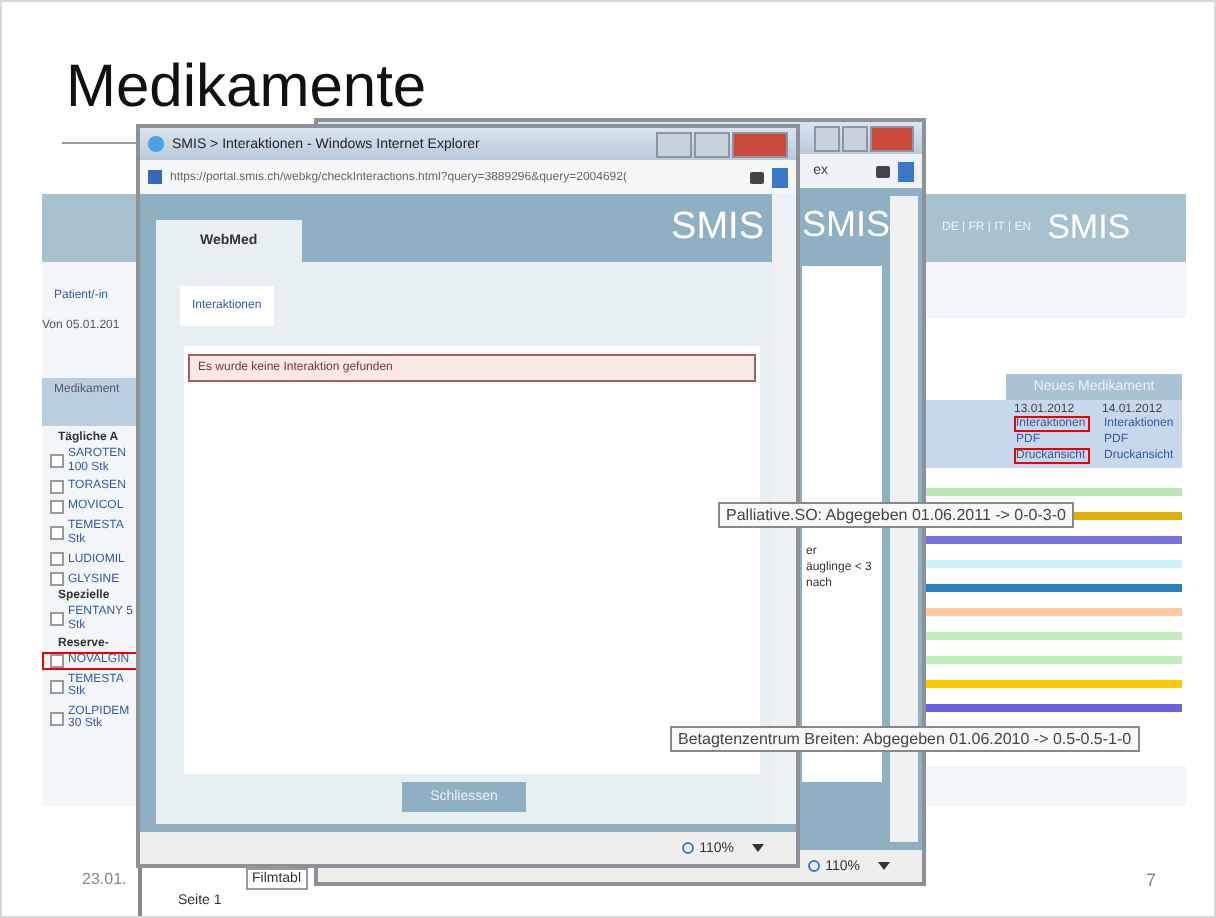 This screenshot has width=1216, height=918. What do you see at coordinates (905, 739) in the screenshot?
I see `tooltip: Betagtenzentrum Breiten: Abgegeben 01.06.2010 -> 0.5-0.5-1-0` at bounding box center [905, 739].